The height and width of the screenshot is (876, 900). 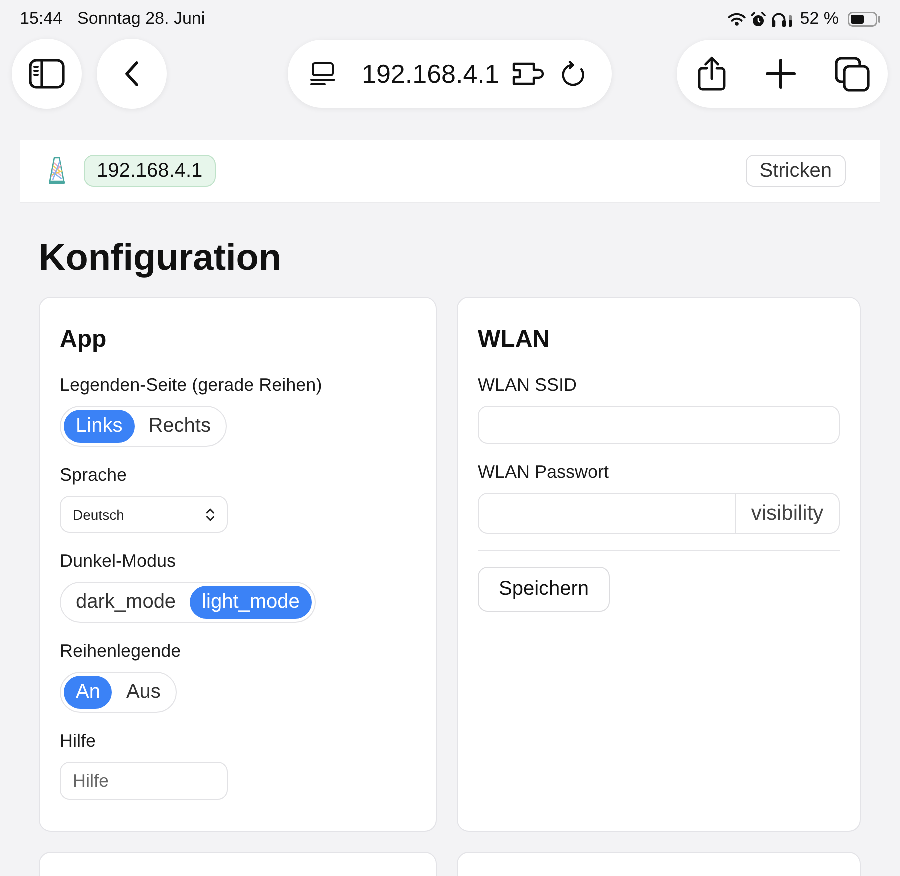 What do you see at coordinates (94, 475) in the screenshot?
I see `field-label: Sprache` at bounding box center [94, 475].